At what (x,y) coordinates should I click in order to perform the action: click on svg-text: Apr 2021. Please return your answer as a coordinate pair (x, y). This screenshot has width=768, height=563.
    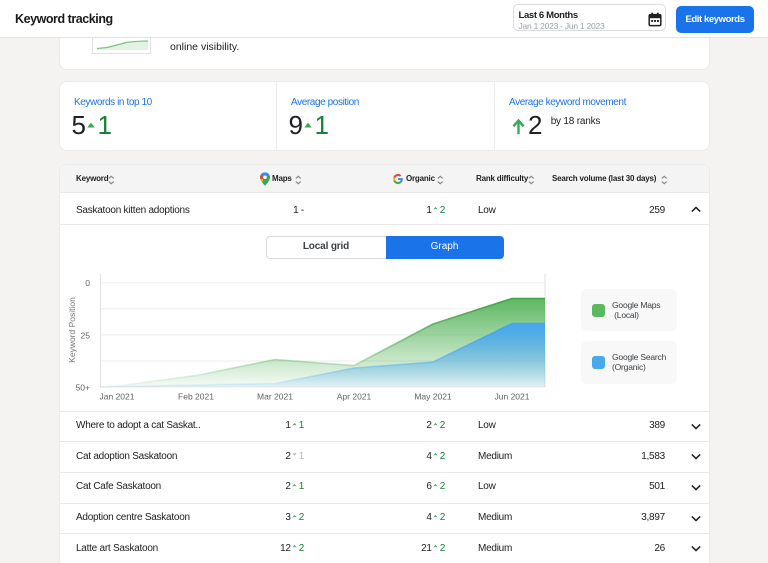
    Looking at the image, I should click on (354, 397).